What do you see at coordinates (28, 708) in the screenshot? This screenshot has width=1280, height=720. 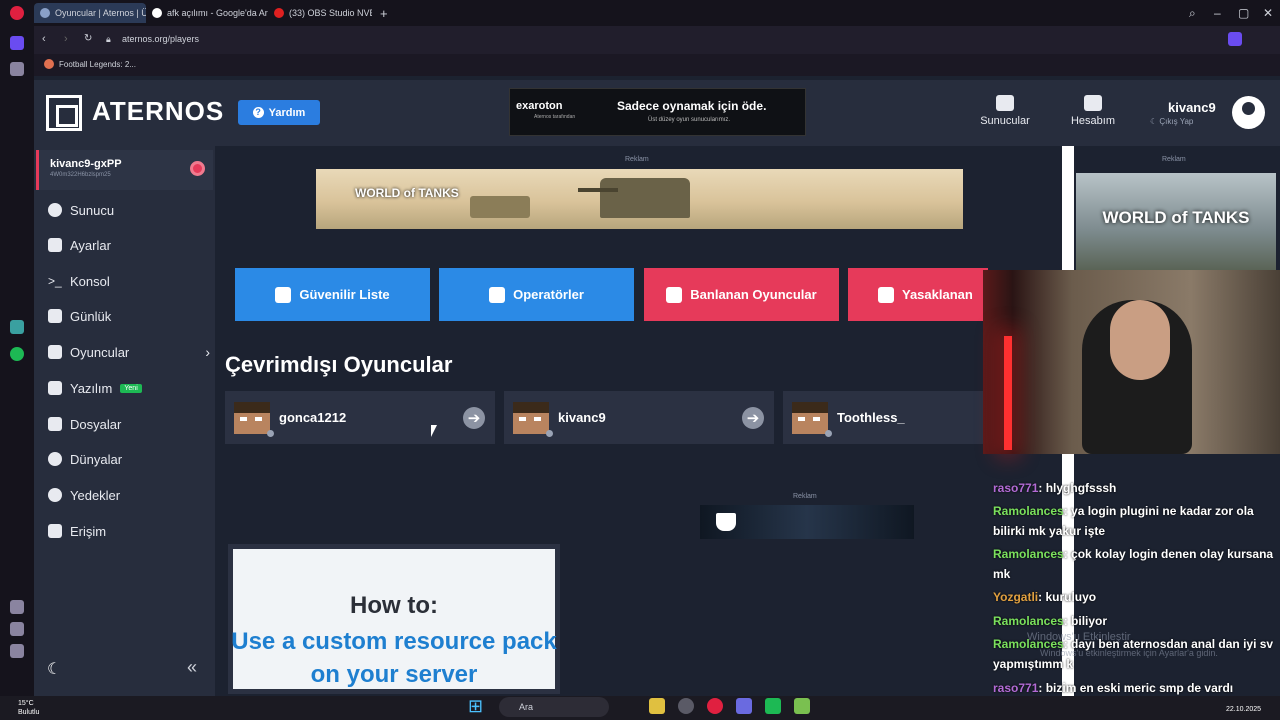 I see `weather-widget: 15°C Bulutlu` at bounding box center [28, 708].